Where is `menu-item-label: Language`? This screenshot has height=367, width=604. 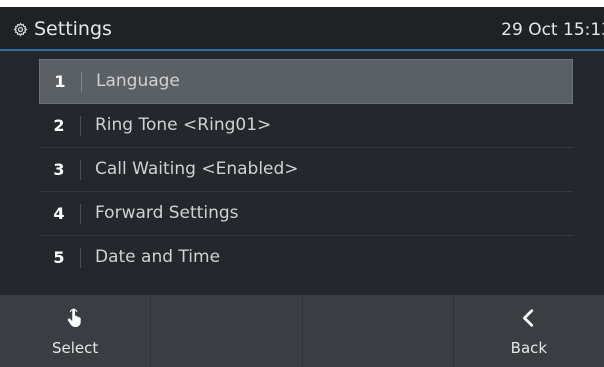 menu-item-label: Language is located at coordinates (138, 81).